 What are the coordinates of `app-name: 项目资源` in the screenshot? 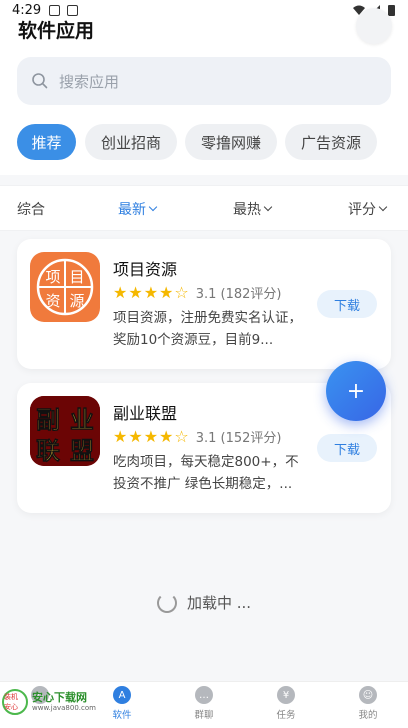 It's located at (145, 269).